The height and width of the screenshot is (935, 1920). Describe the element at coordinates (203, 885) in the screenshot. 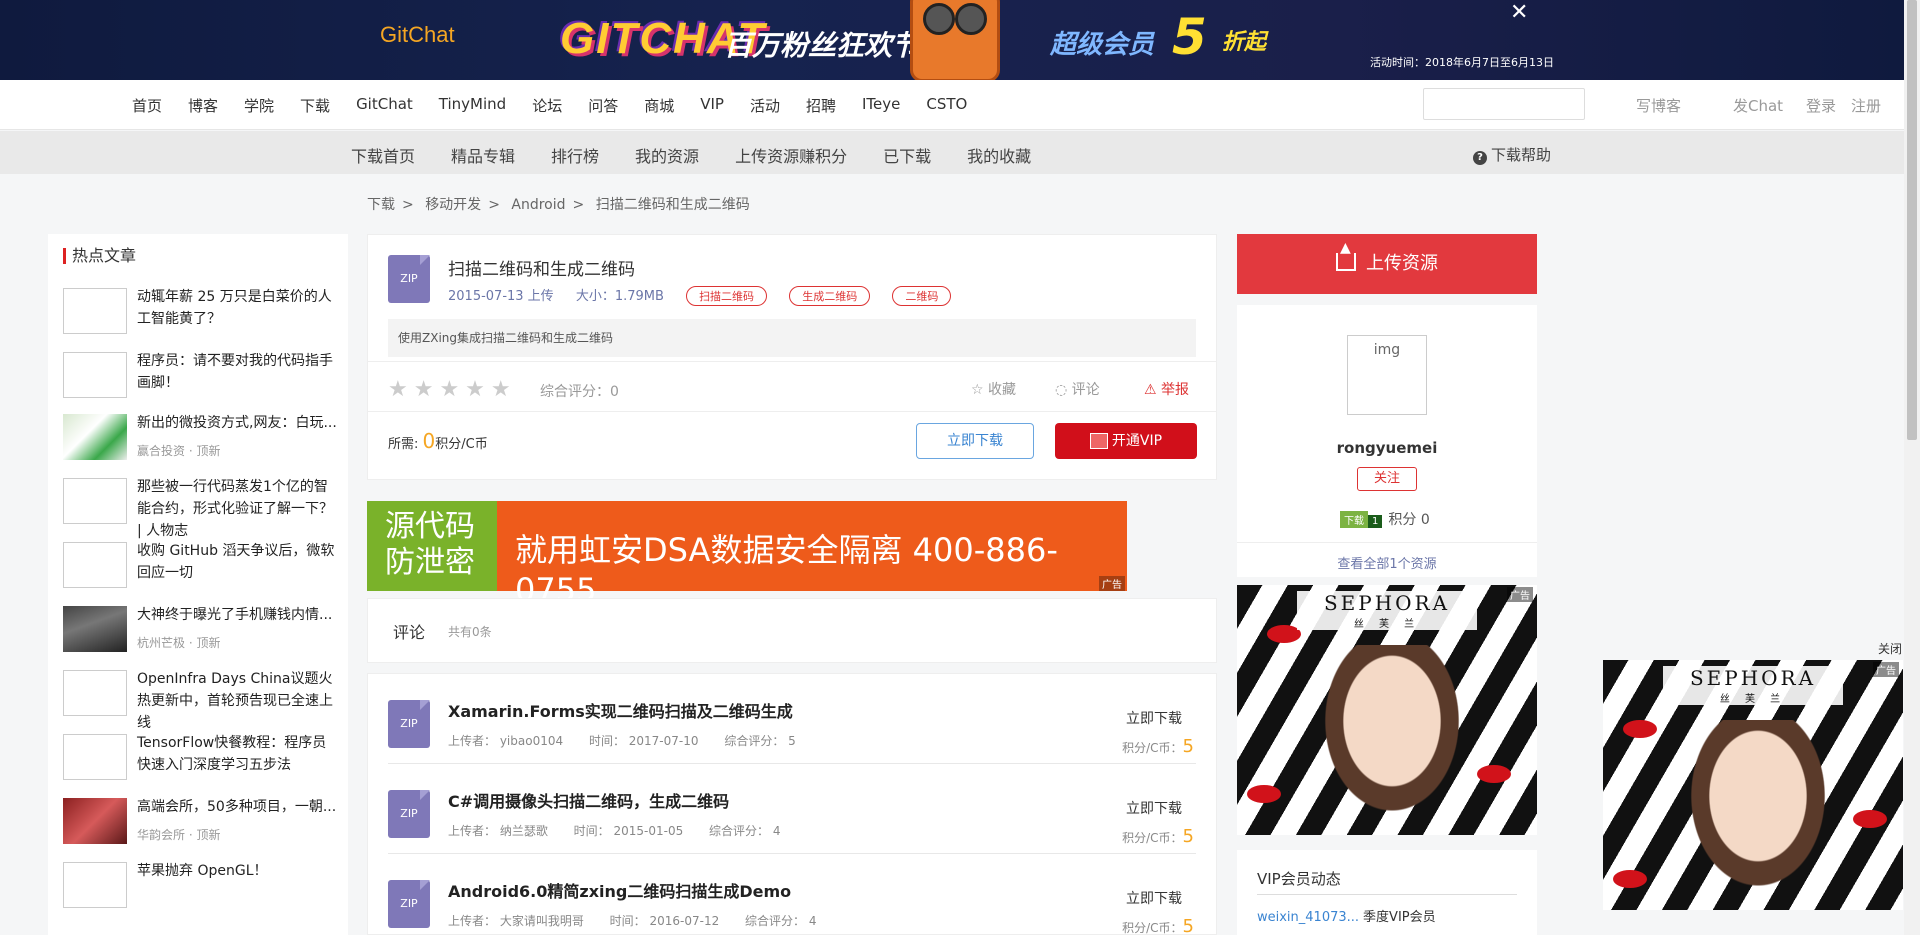

I see `hot-article: 苹果抛弃 OpenGL！` at that location.